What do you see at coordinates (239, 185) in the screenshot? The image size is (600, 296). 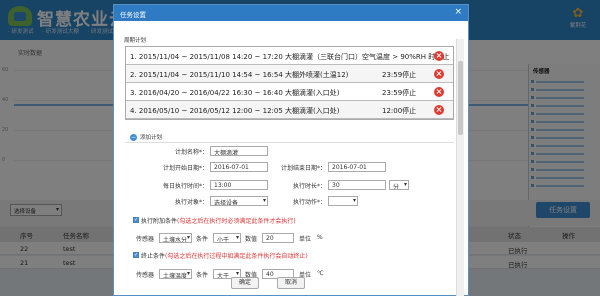 I see `daily-time-input: 13:00` at bounding box center [239, 185].